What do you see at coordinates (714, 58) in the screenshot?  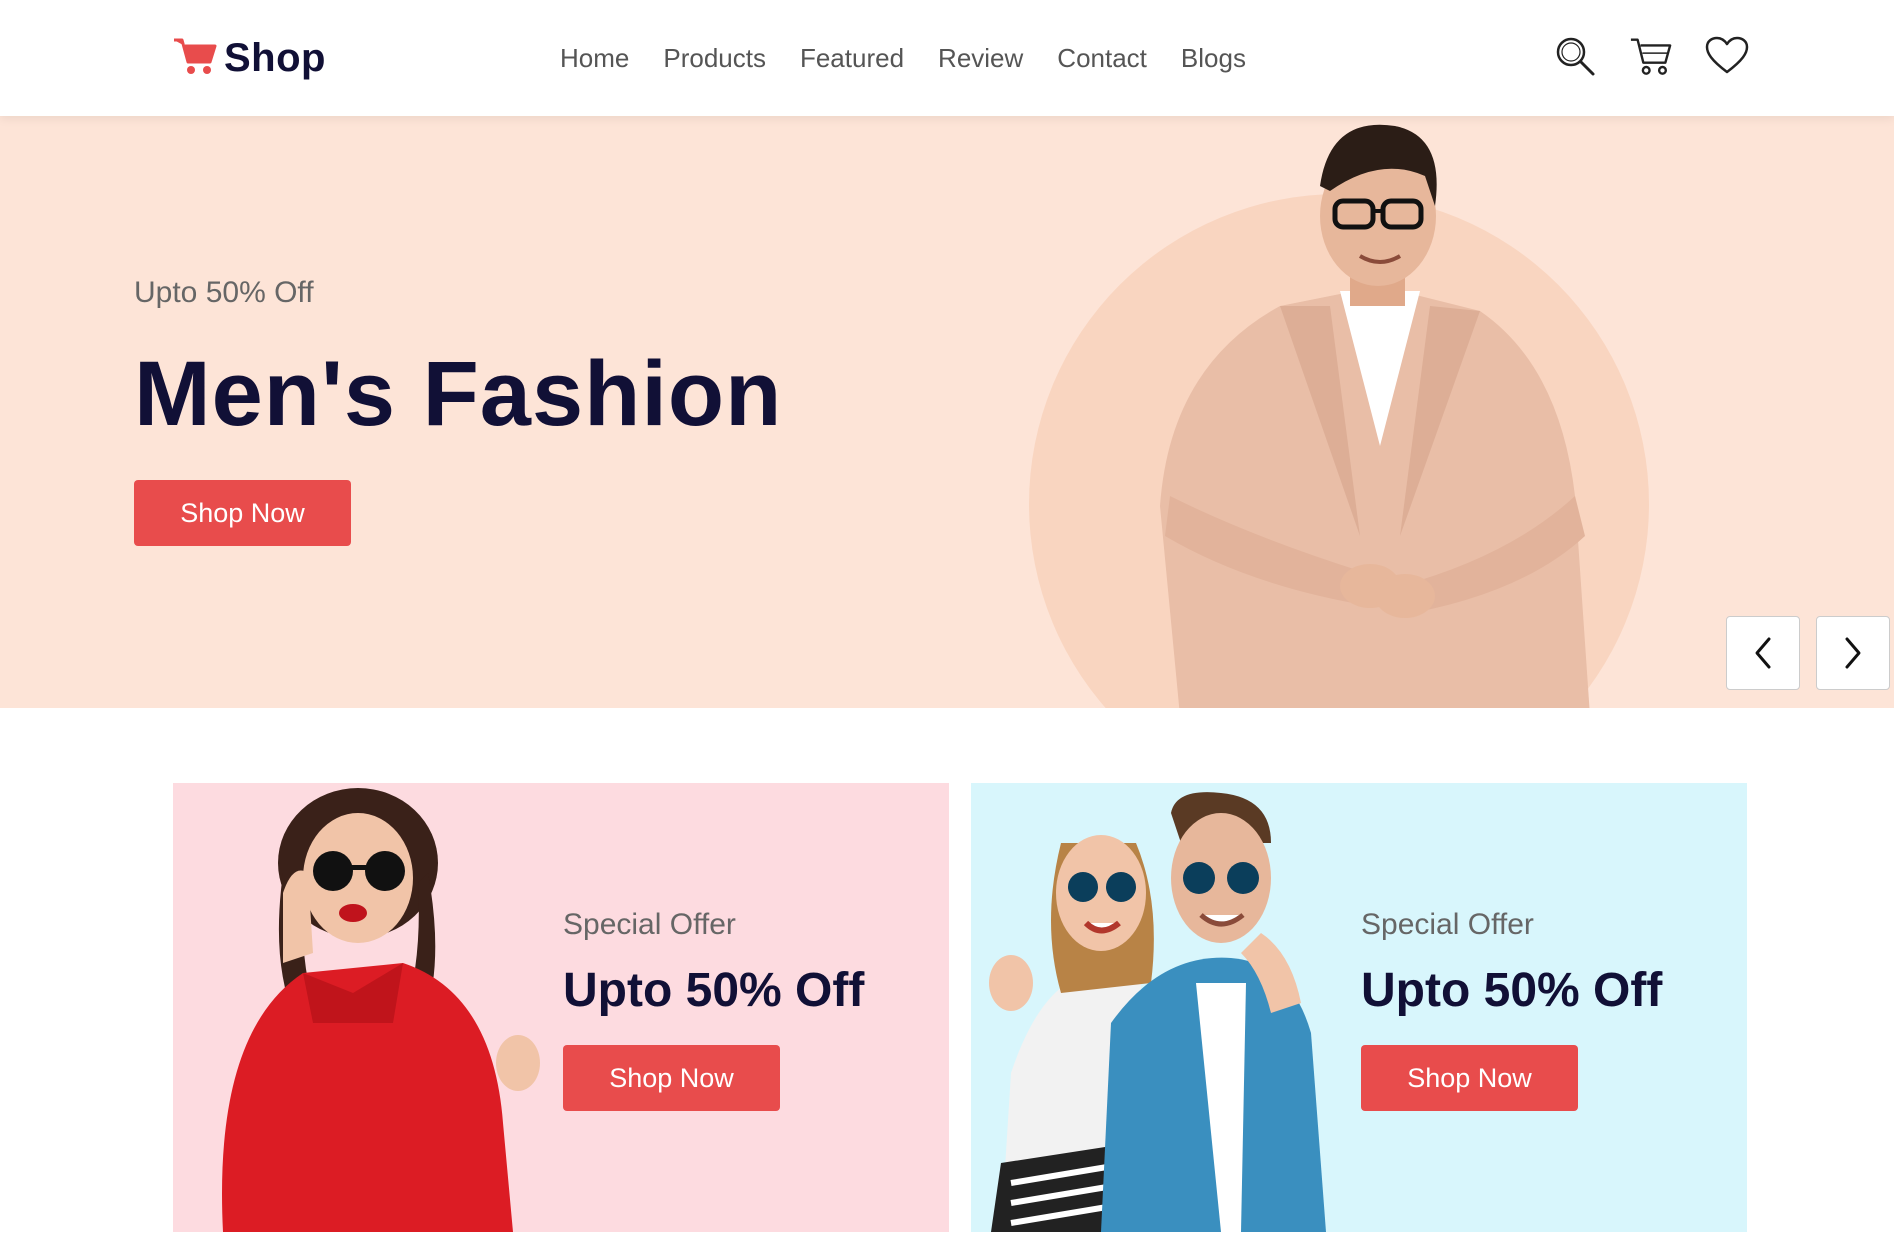 I see `nav-products: Products` at bounding box center [714, 58].